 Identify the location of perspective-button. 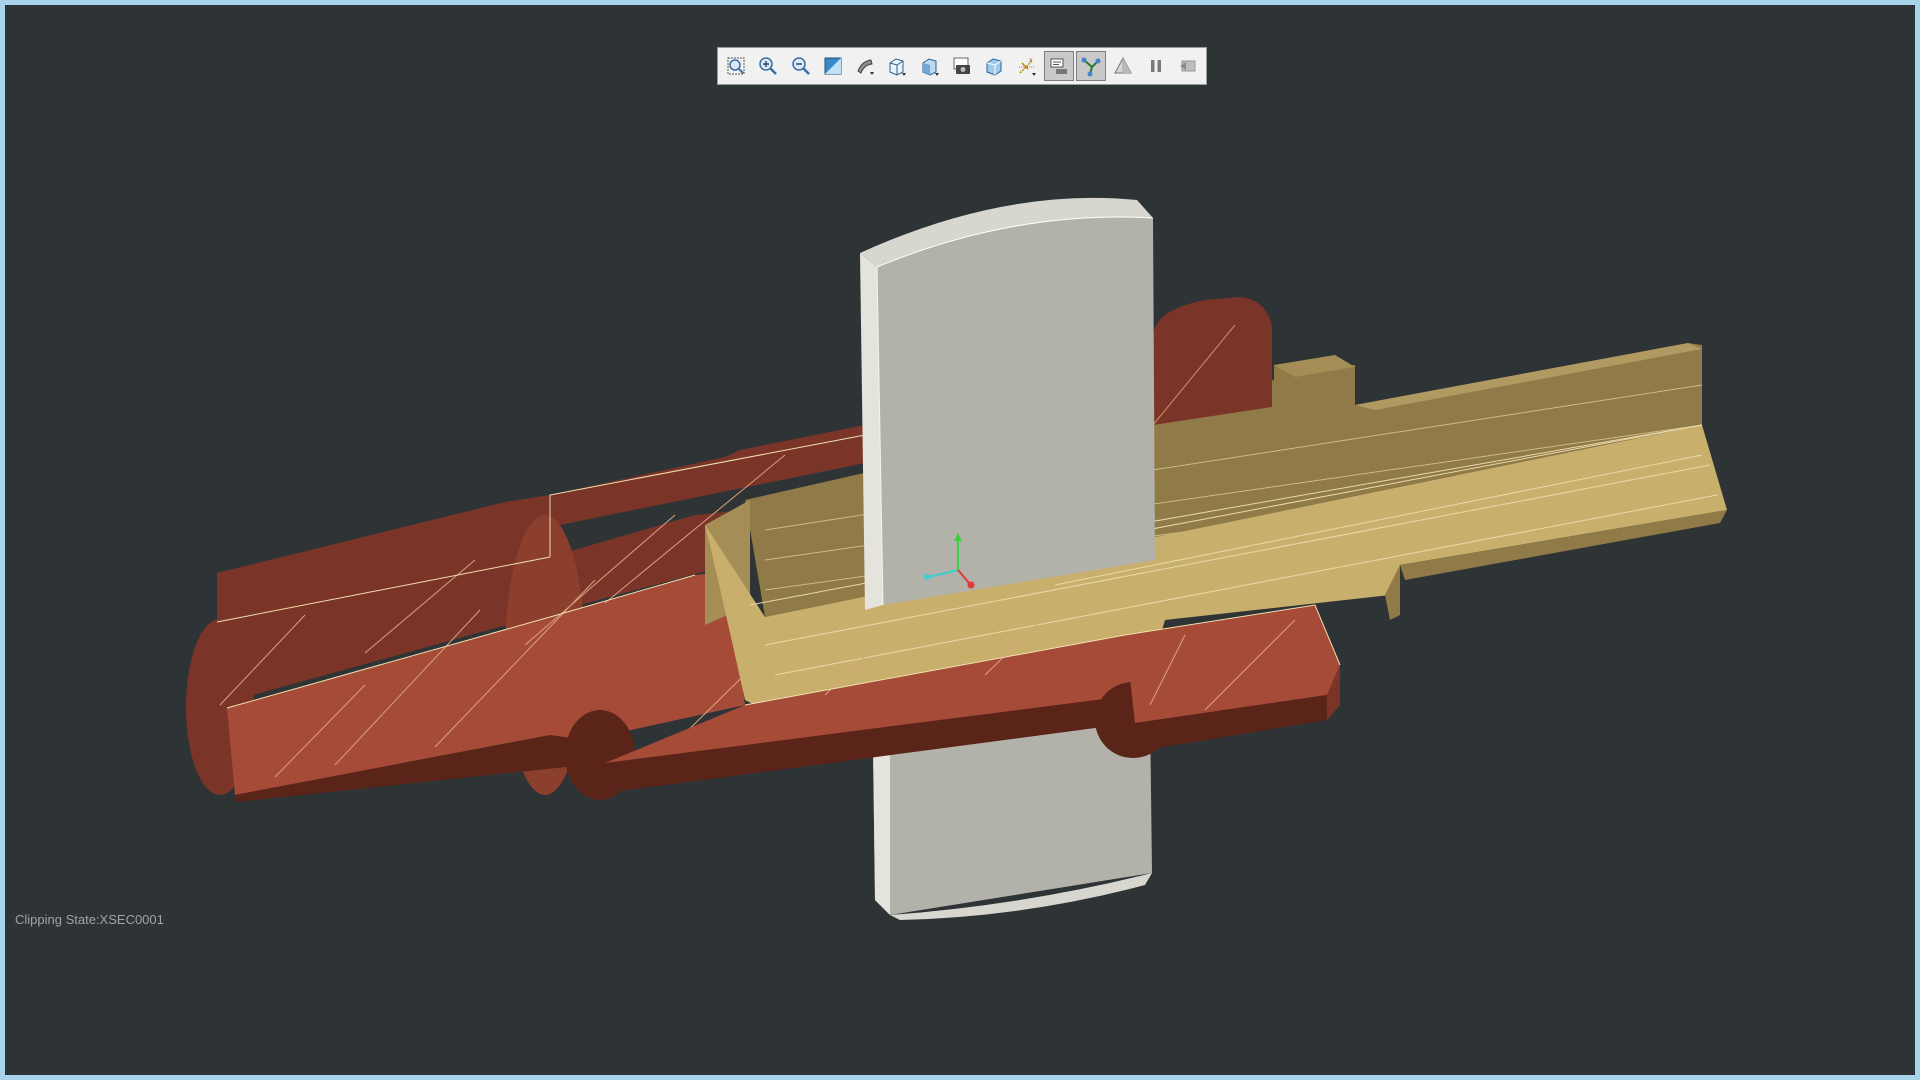
(1123, 66).